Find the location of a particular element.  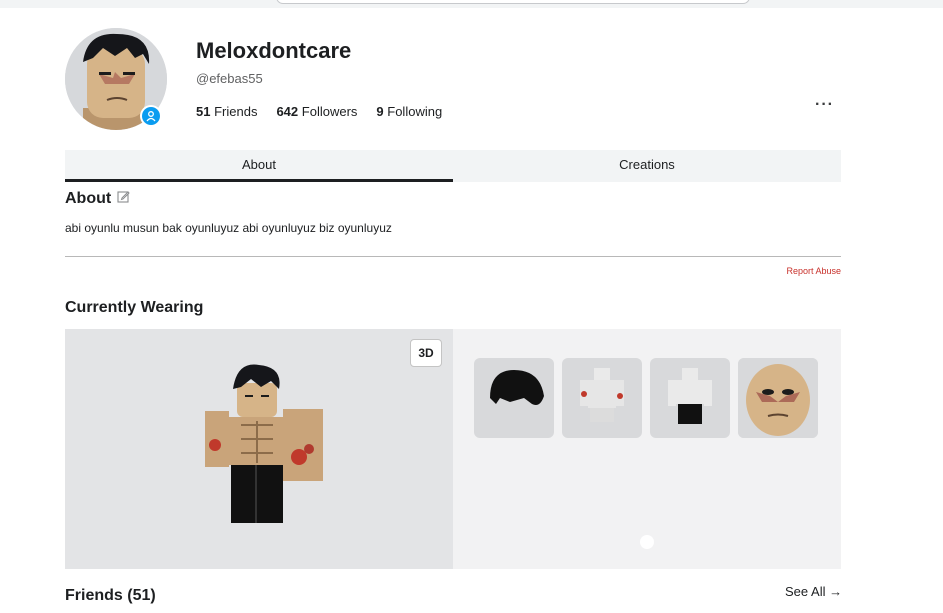

carousel-dot is located at coordinates (647, 542).